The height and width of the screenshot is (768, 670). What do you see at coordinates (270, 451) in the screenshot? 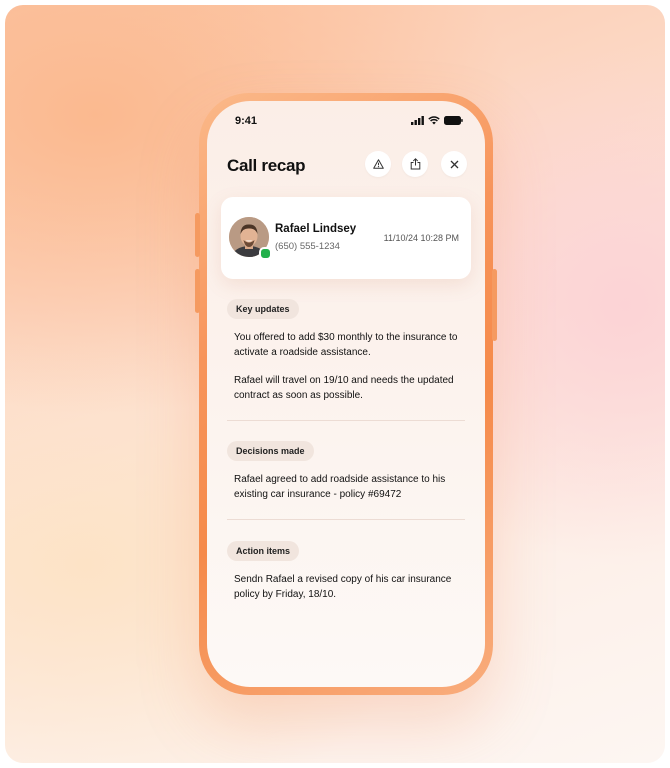
I see `section-label-decisions-made: Decisions made` at bounding box center [270, 451].